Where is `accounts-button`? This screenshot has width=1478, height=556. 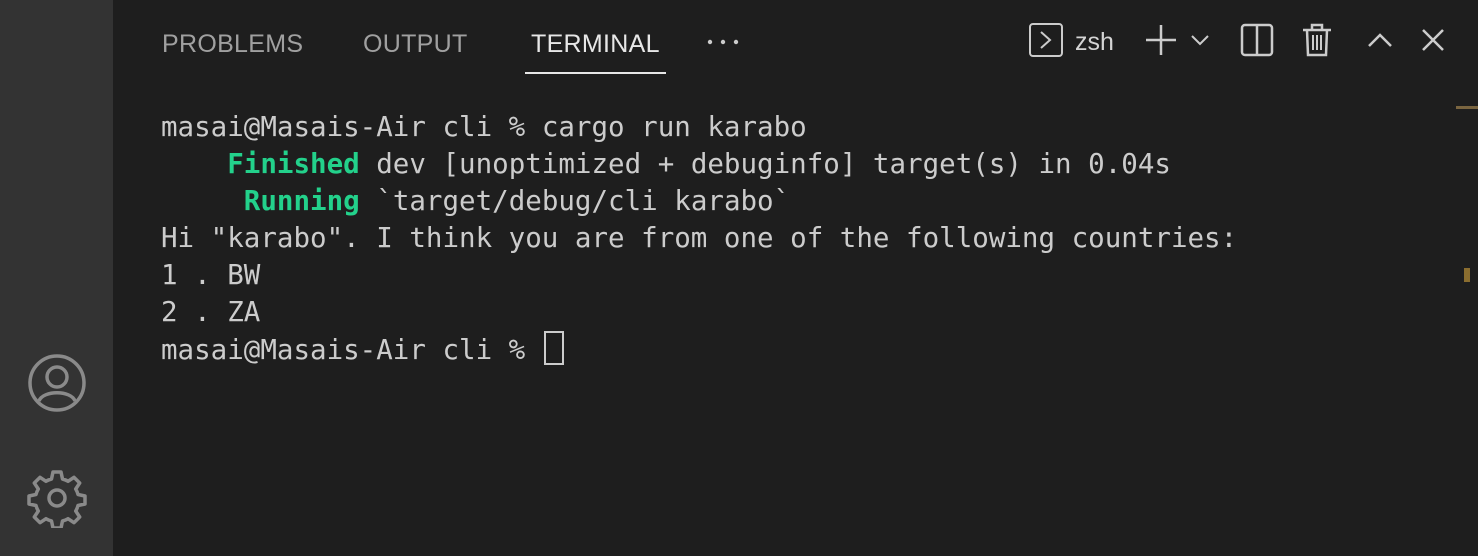
accounts-button is located at coordinates (56, 383).